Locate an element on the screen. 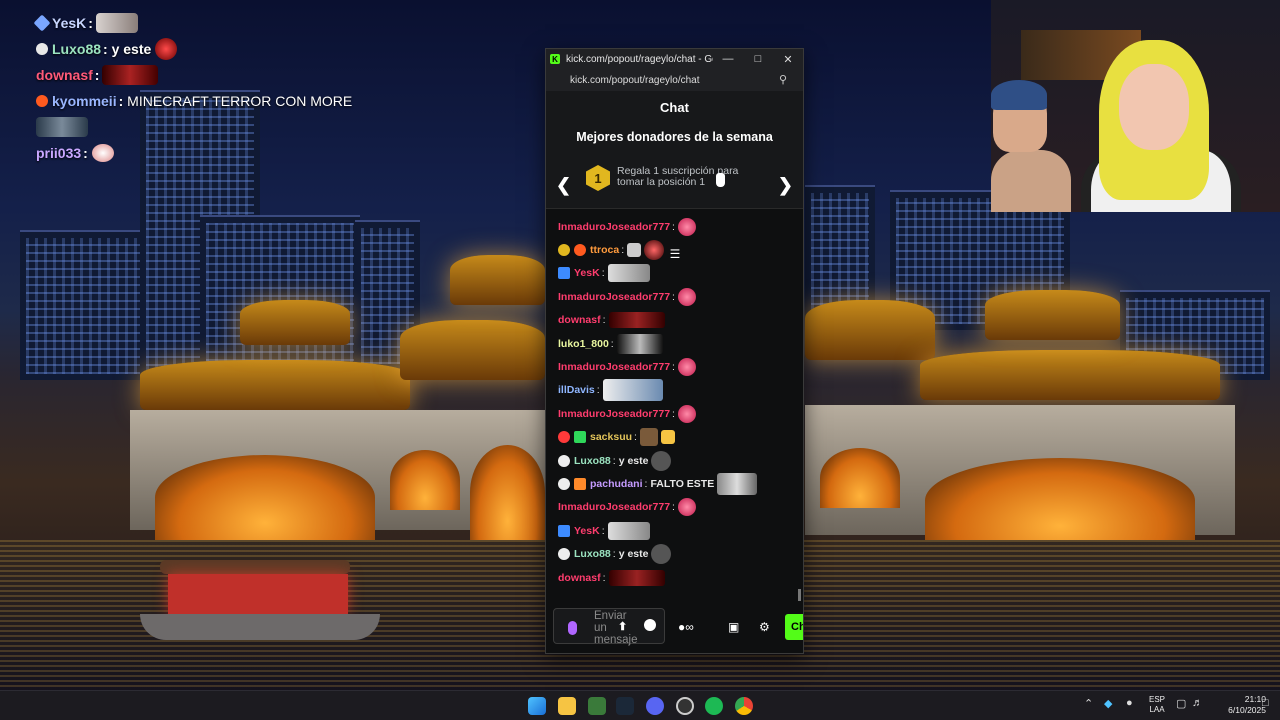 The width and height of the screenshot is (1280, 720). chat-title: Chat is located at coordinates (674, 107).